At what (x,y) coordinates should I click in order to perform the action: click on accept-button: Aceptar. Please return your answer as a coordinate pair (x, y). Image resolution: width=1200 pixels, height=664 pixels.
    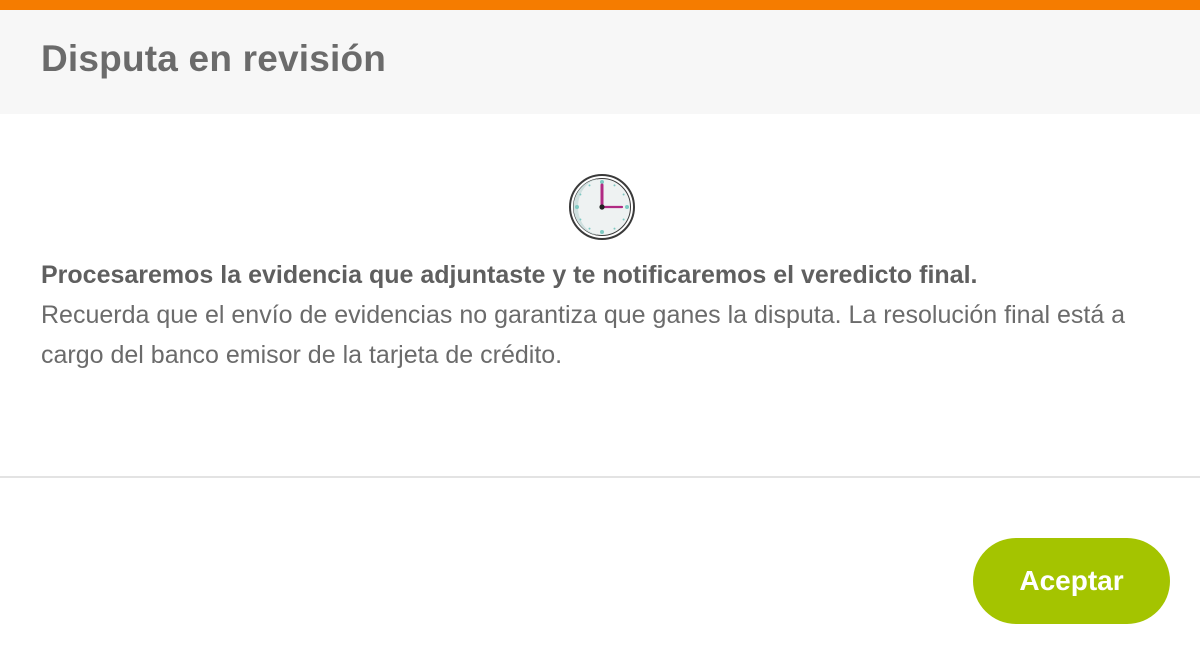
    Looking at the image, I should click on (1071, 581).